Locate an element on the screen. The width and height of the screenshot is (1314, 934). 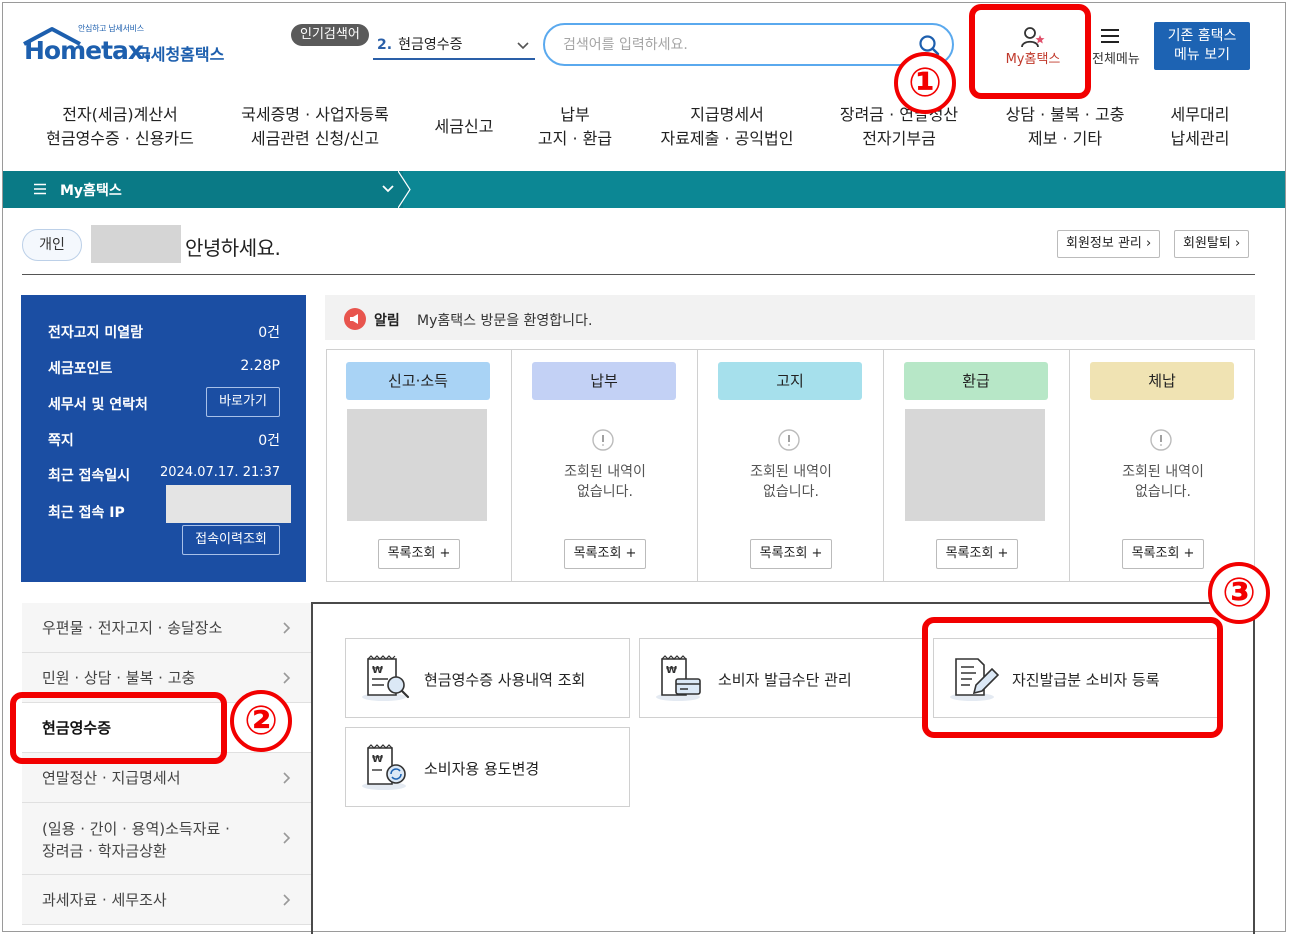
gnb-line1: 세금신고 is located at coordinates (464, 126).